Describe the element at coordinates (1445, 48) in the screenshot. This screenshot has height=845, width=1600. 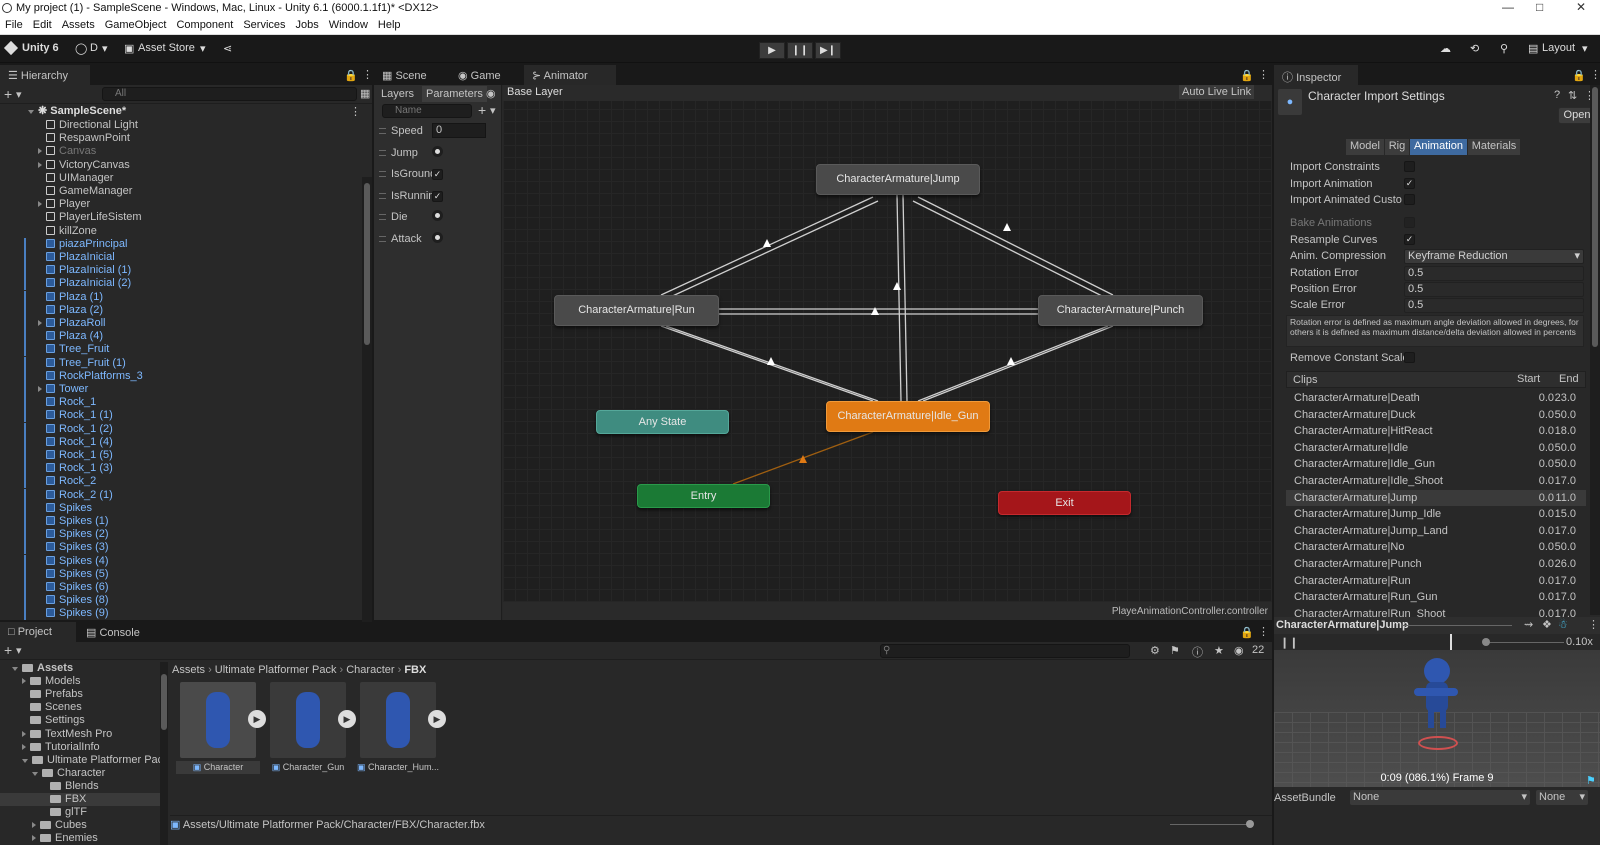
I see `cloud-icon: ☁` at that location.